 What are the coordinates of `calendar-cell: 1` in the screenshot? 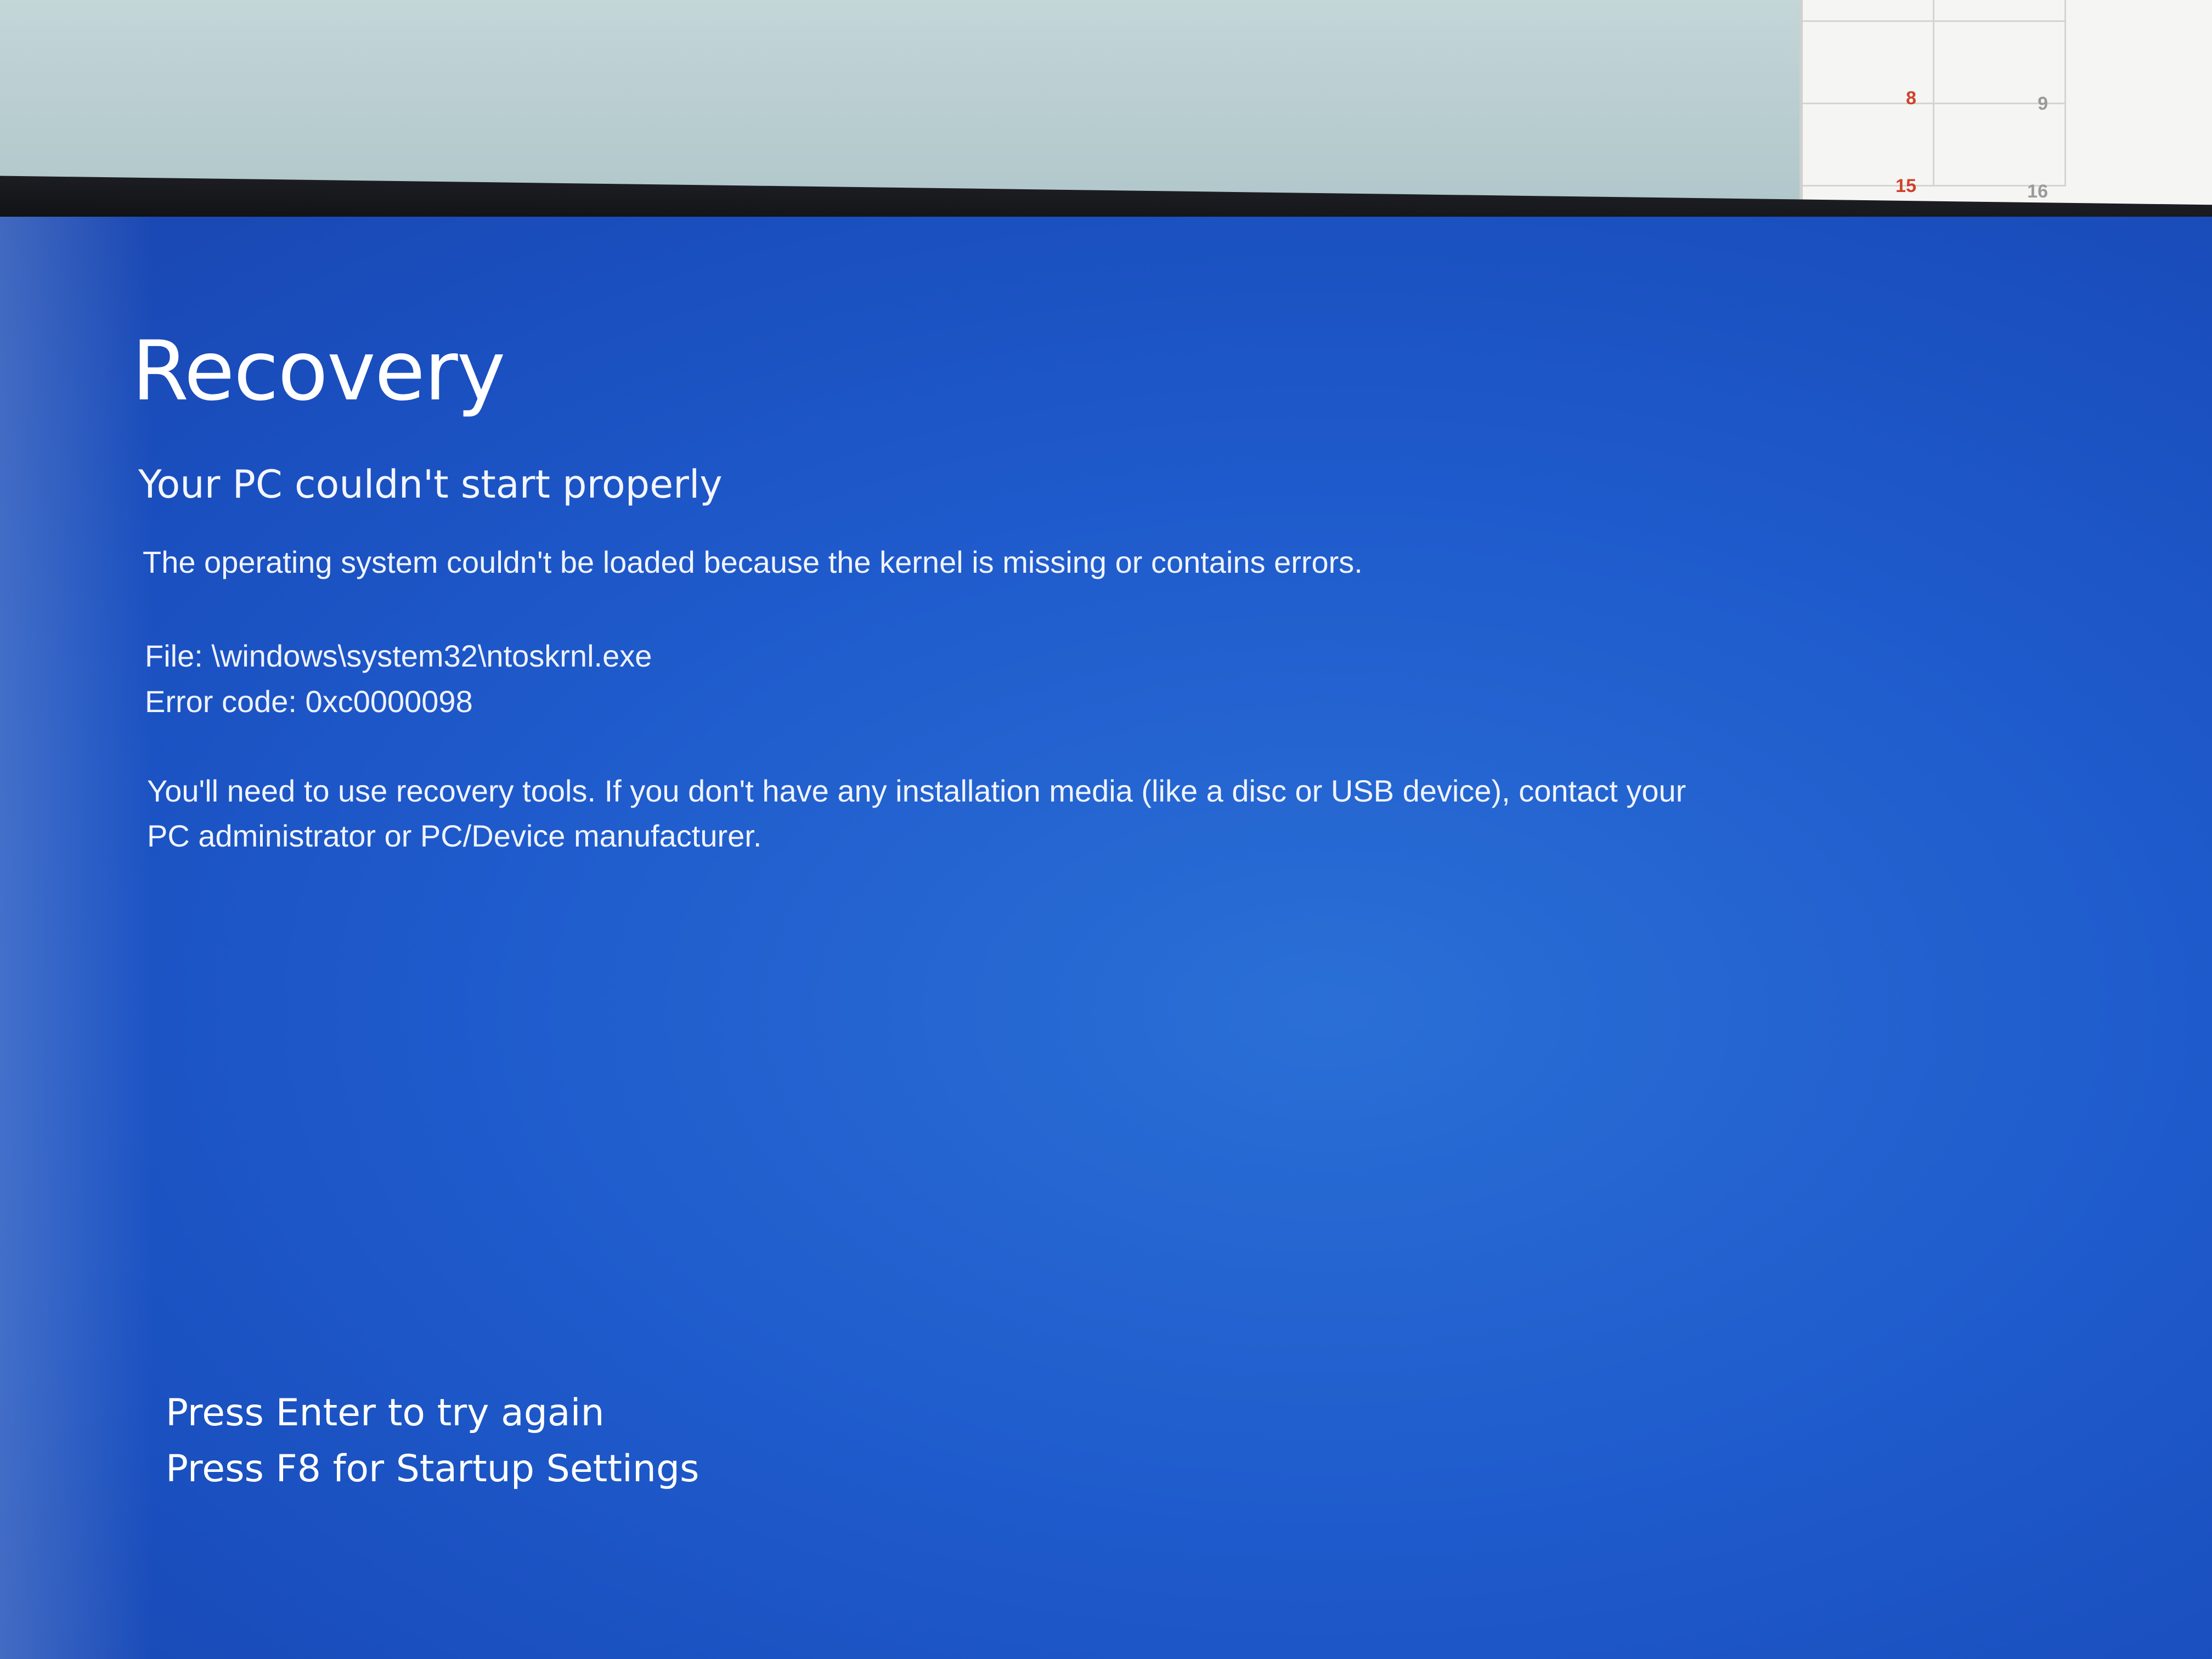 It's located at (1868, 11).